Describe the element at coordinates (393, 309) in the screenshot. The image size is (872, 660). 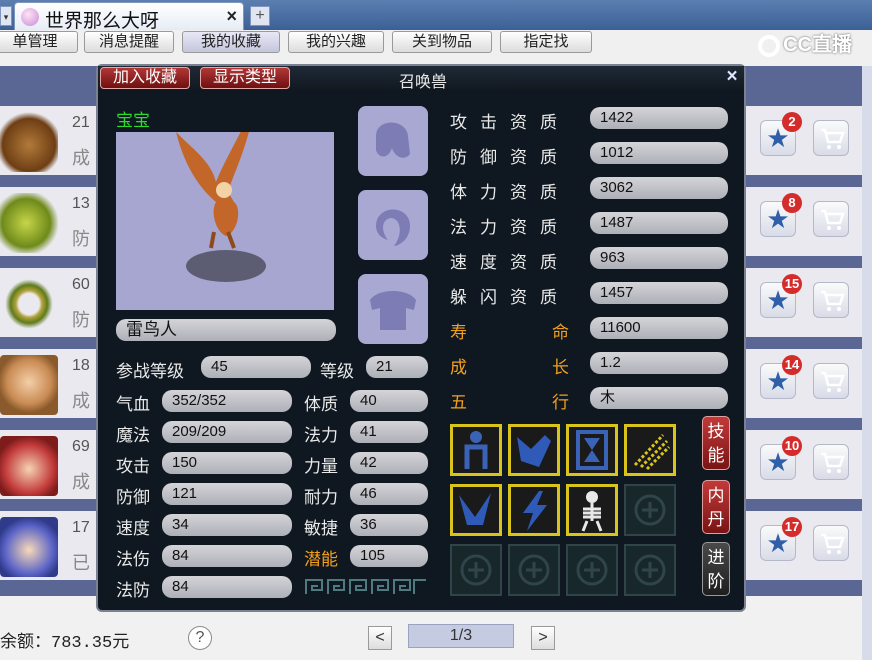
I see `equipment-slot-armor` at that location.